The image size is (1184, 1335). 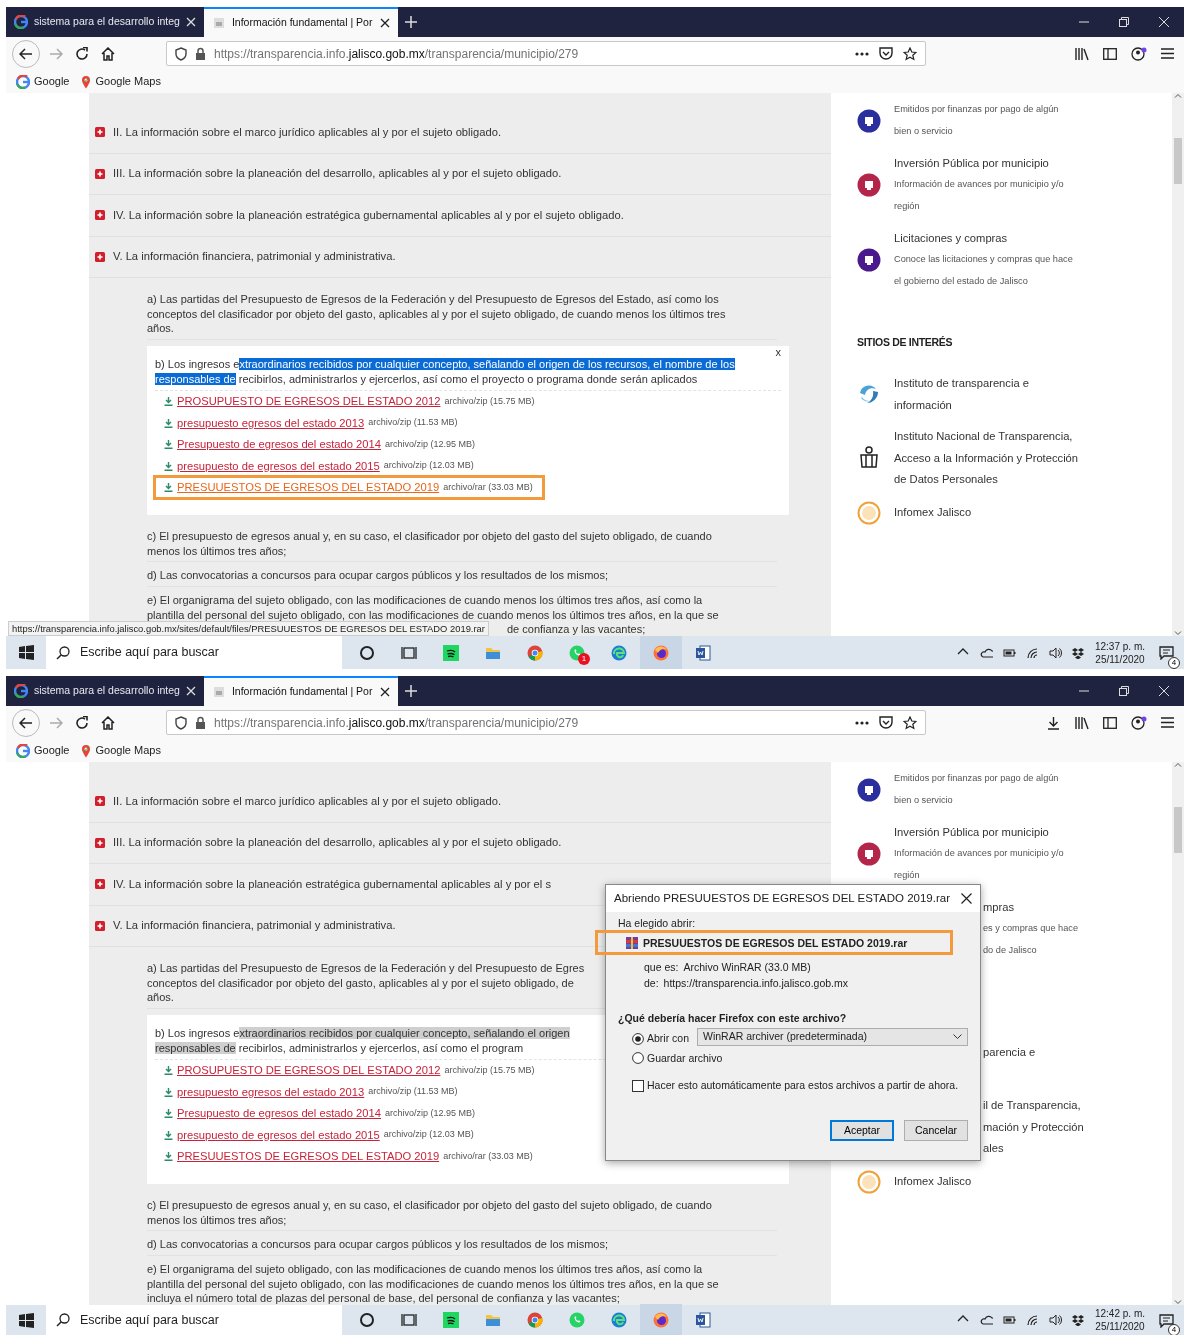 I want to click on dialog-button: Cancelar, so click(x=936, y=1130).